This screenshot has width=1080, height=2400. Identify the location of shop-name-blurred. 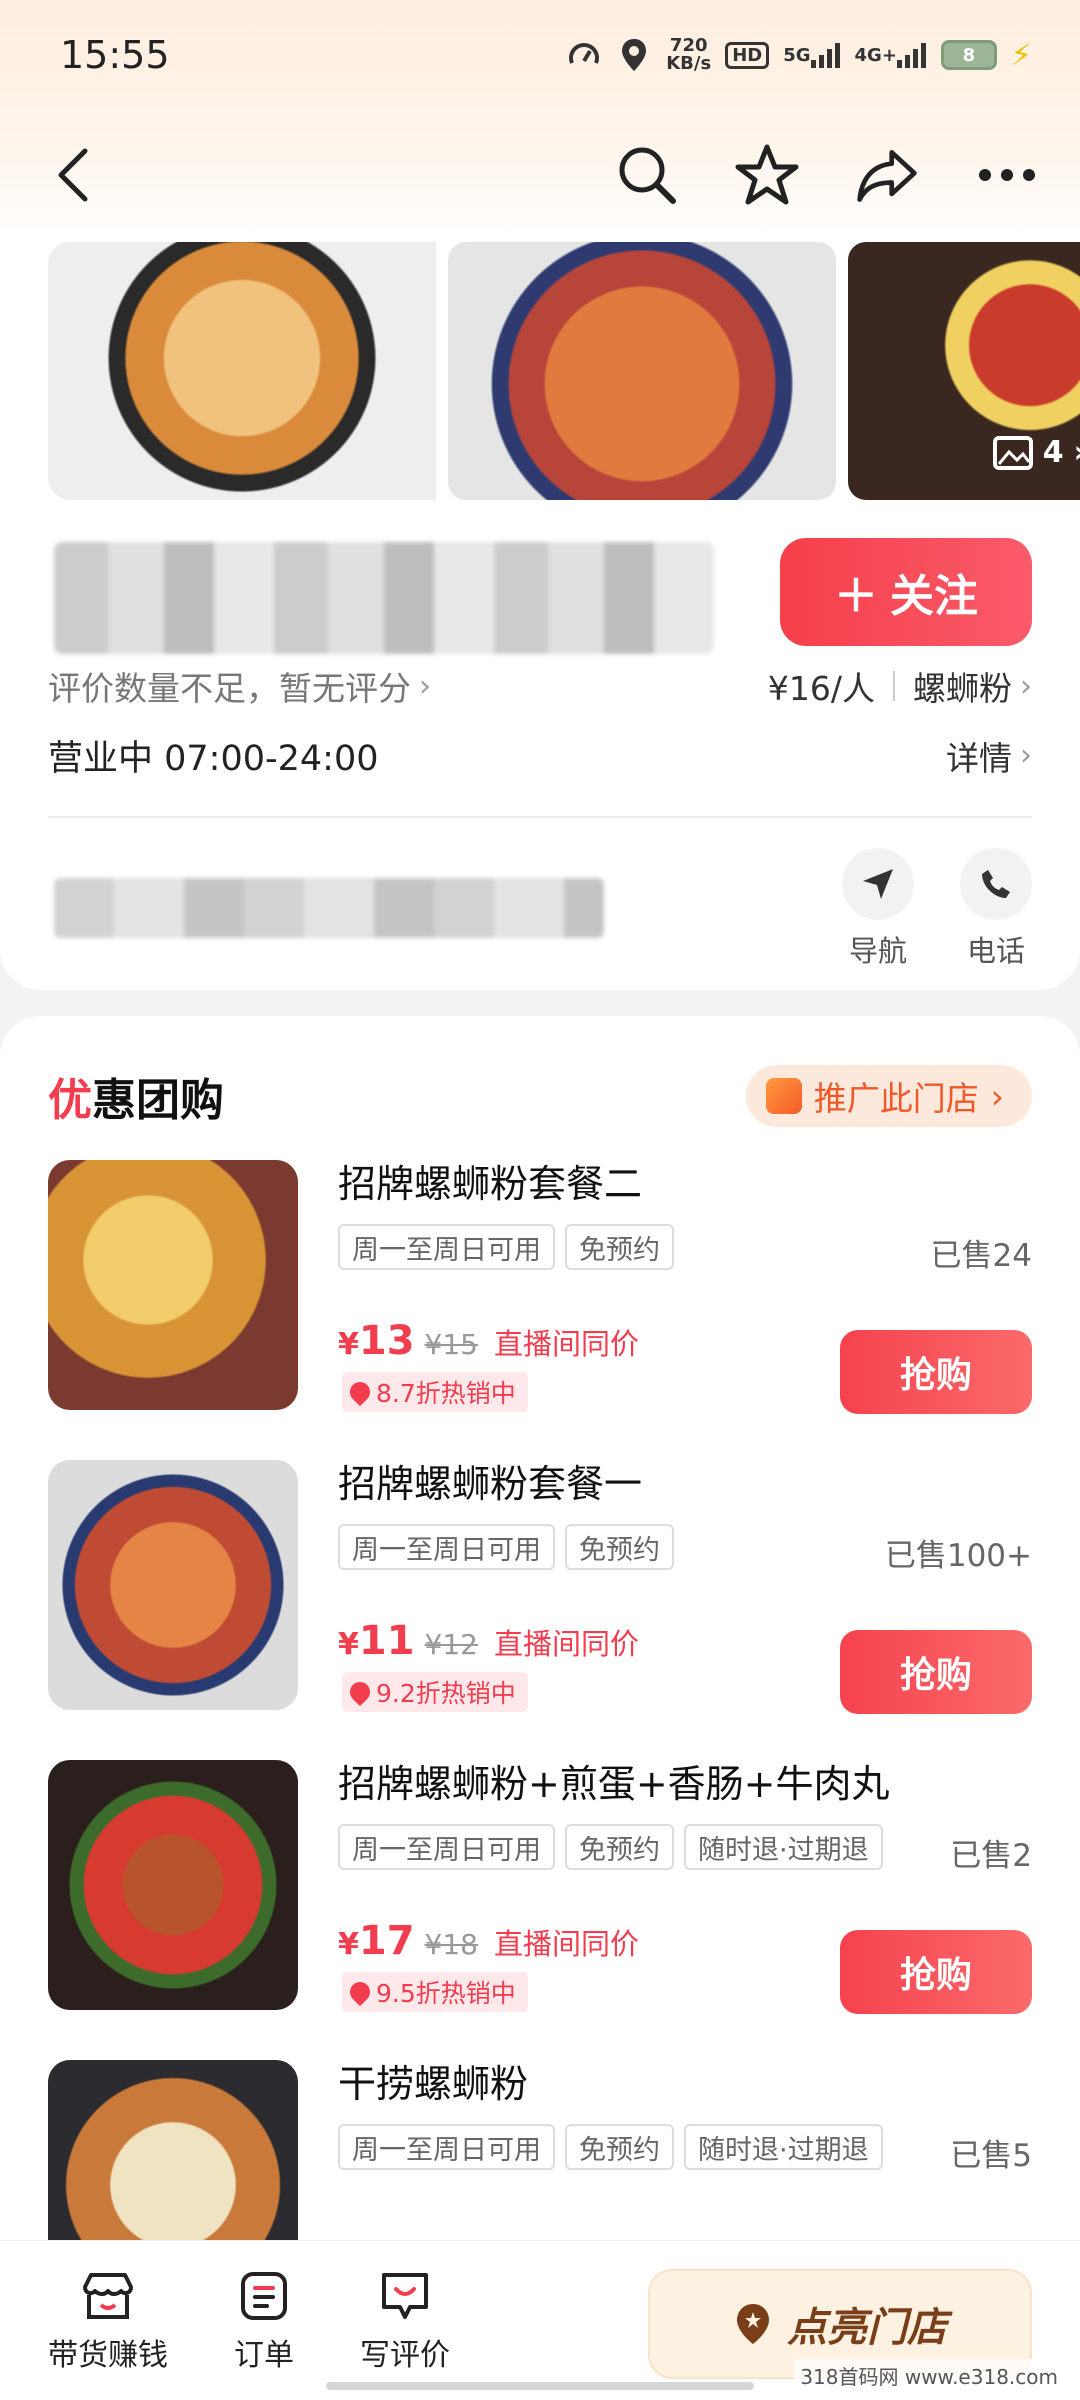
(384, 598).